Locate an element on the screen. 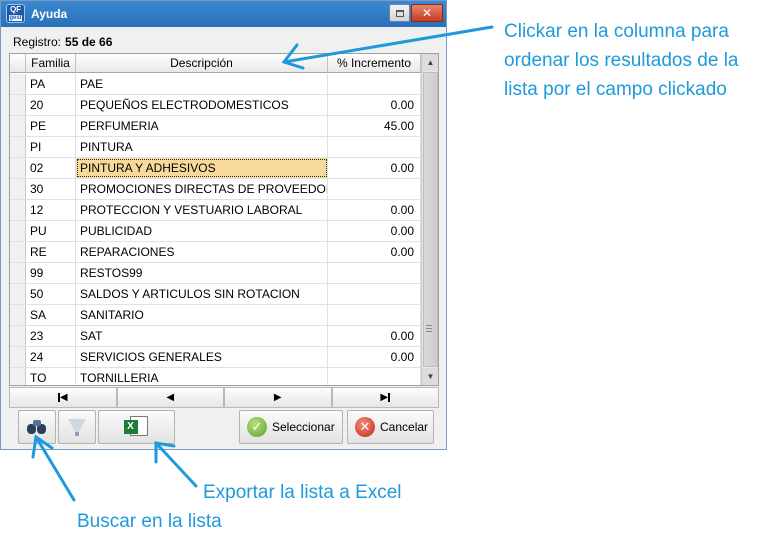  table-row: 99 RESTOS99 is located at coordinates (215, 273).